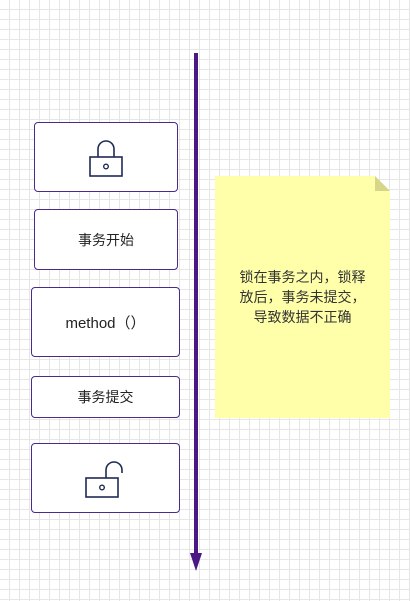  I want to click on transaction-commit-label: 事务提交, so click(105, 397).